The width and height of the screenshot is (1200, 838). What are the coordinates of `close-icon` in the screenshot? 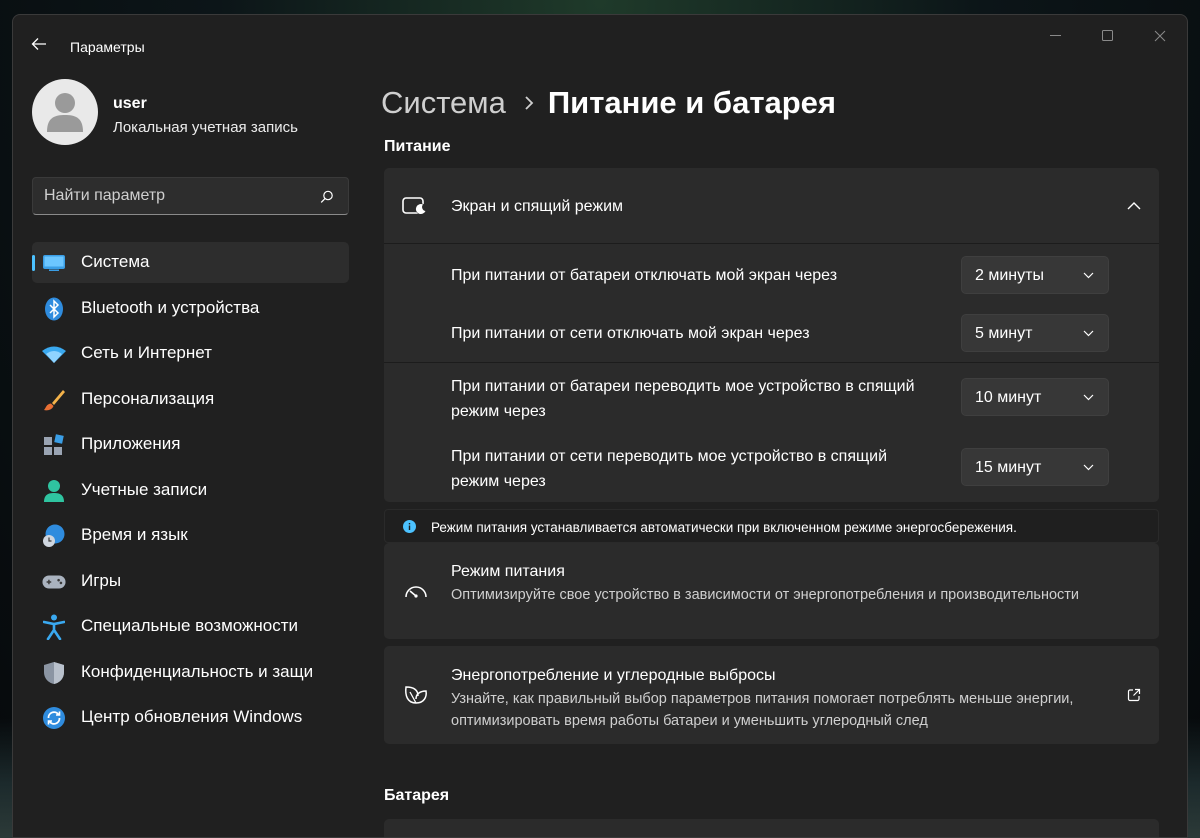 It's located at (1160, 36).